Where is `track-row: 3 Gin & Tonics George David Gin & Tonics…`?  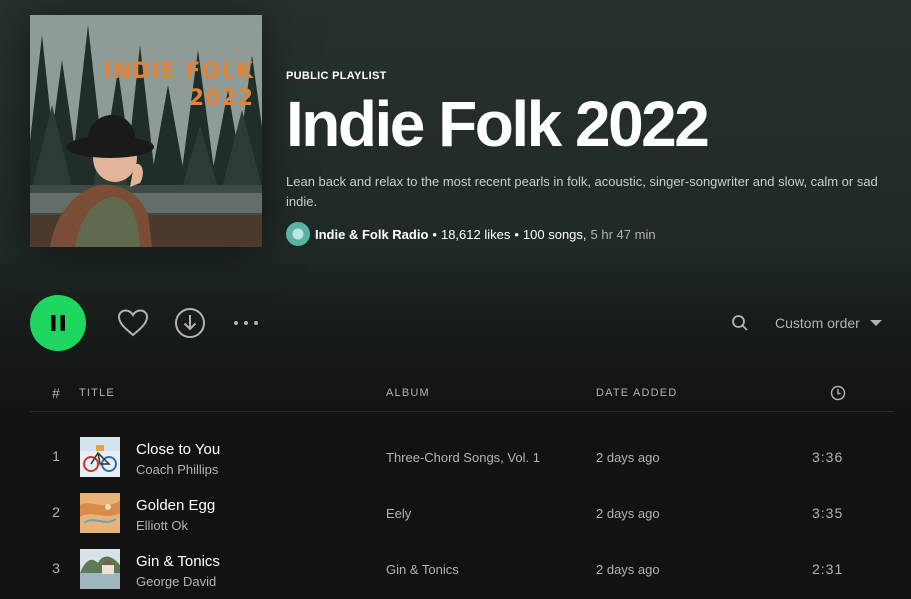
track-row: 3 Gin & Tonics George David Gin & Tonics… is located at coordinates (462, 568).